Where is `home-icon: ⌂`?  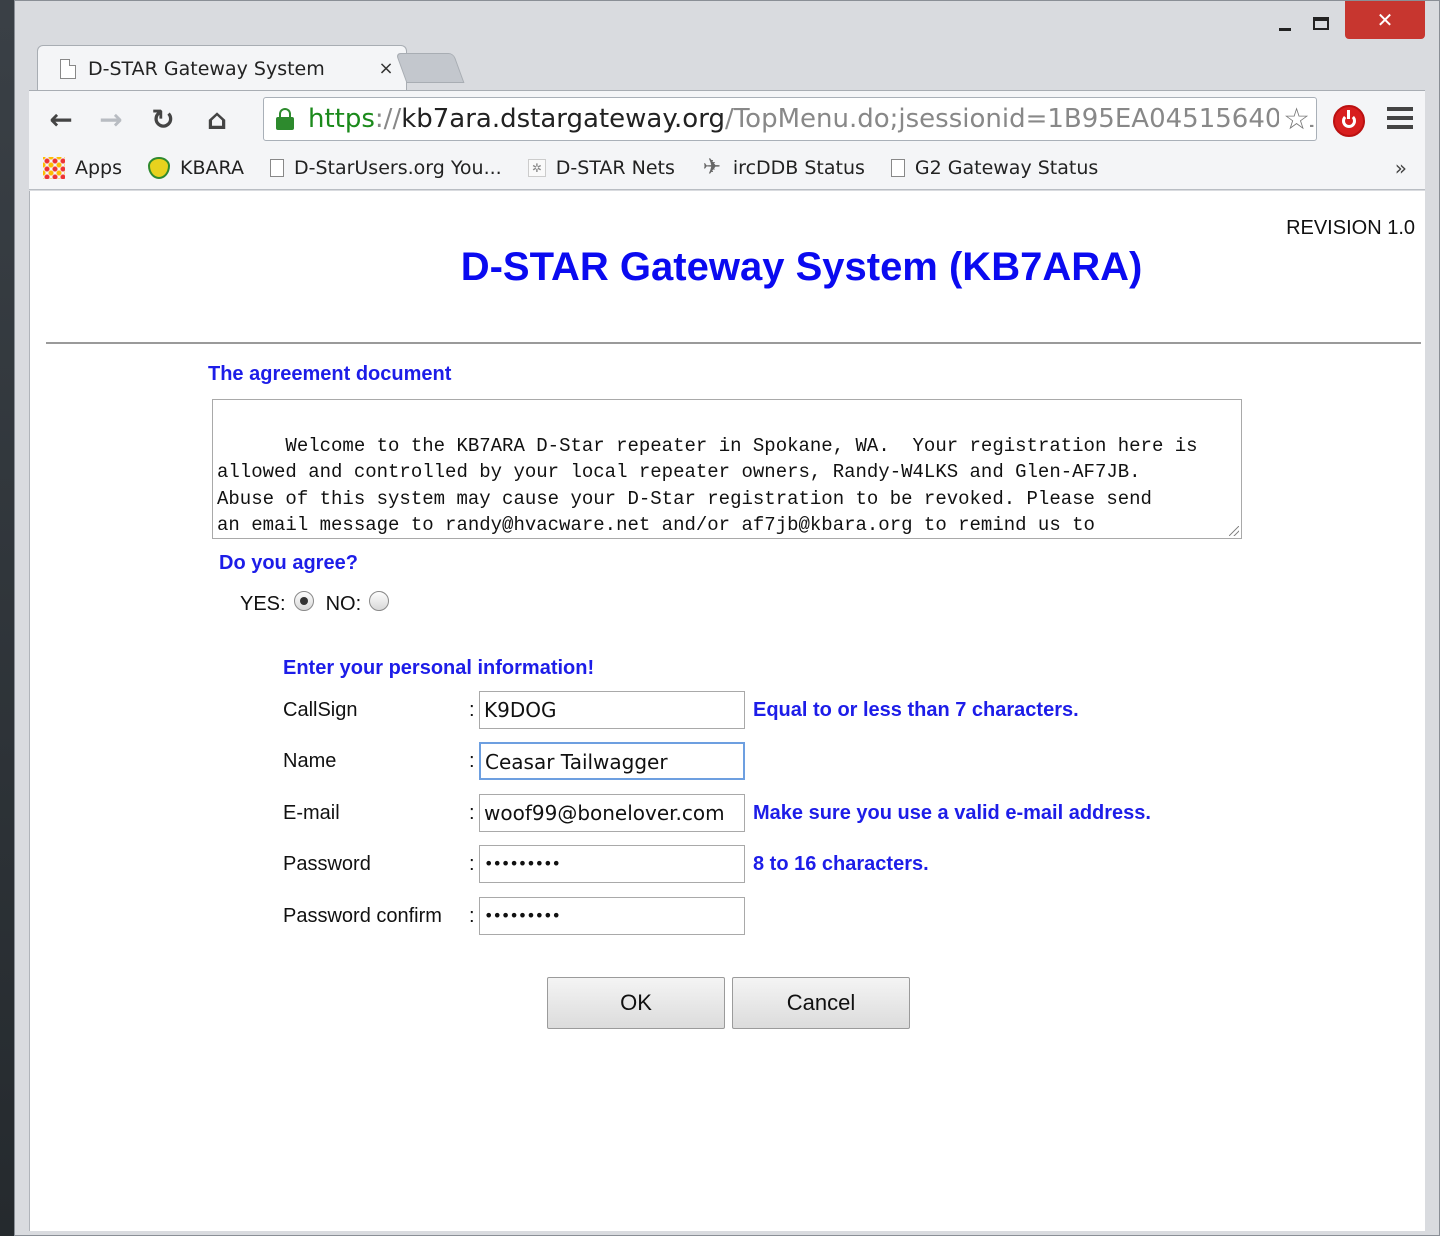 home-icon: ⌂ is located at coordinates (217, 119).